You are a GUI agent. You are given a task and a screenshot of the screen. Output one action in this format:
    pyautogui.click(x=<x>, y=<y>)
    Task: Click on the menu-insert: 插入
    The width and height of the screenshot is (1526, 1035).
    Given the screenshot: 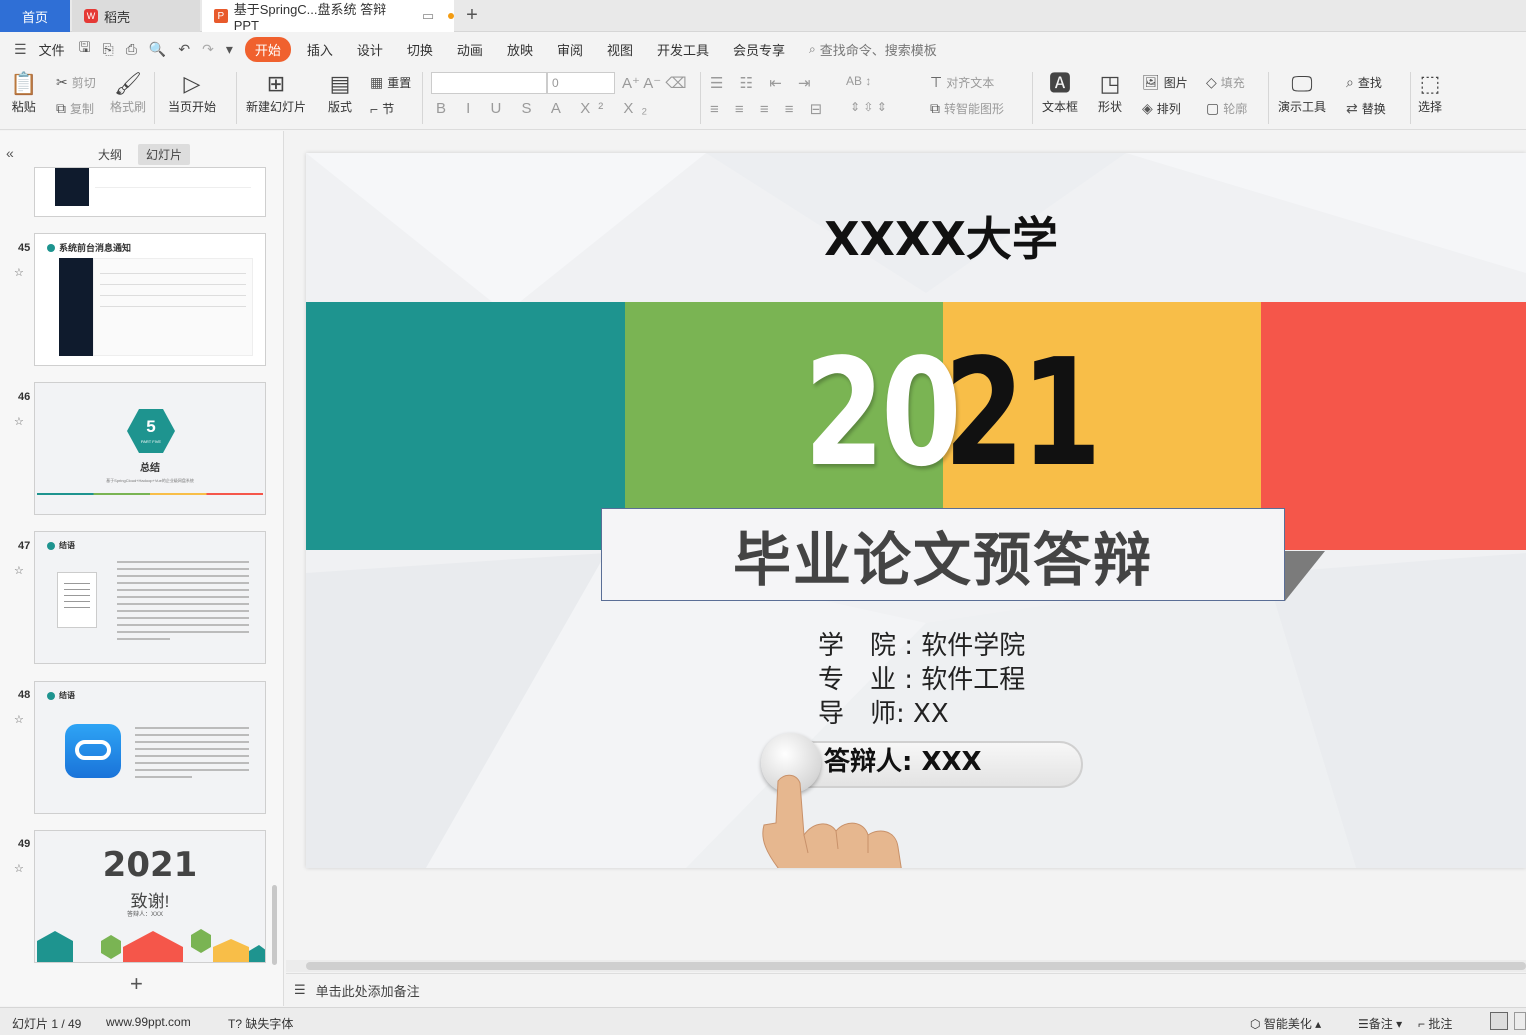 What is the action you would take?
    pyautogui.click(x=320, y=49)
    